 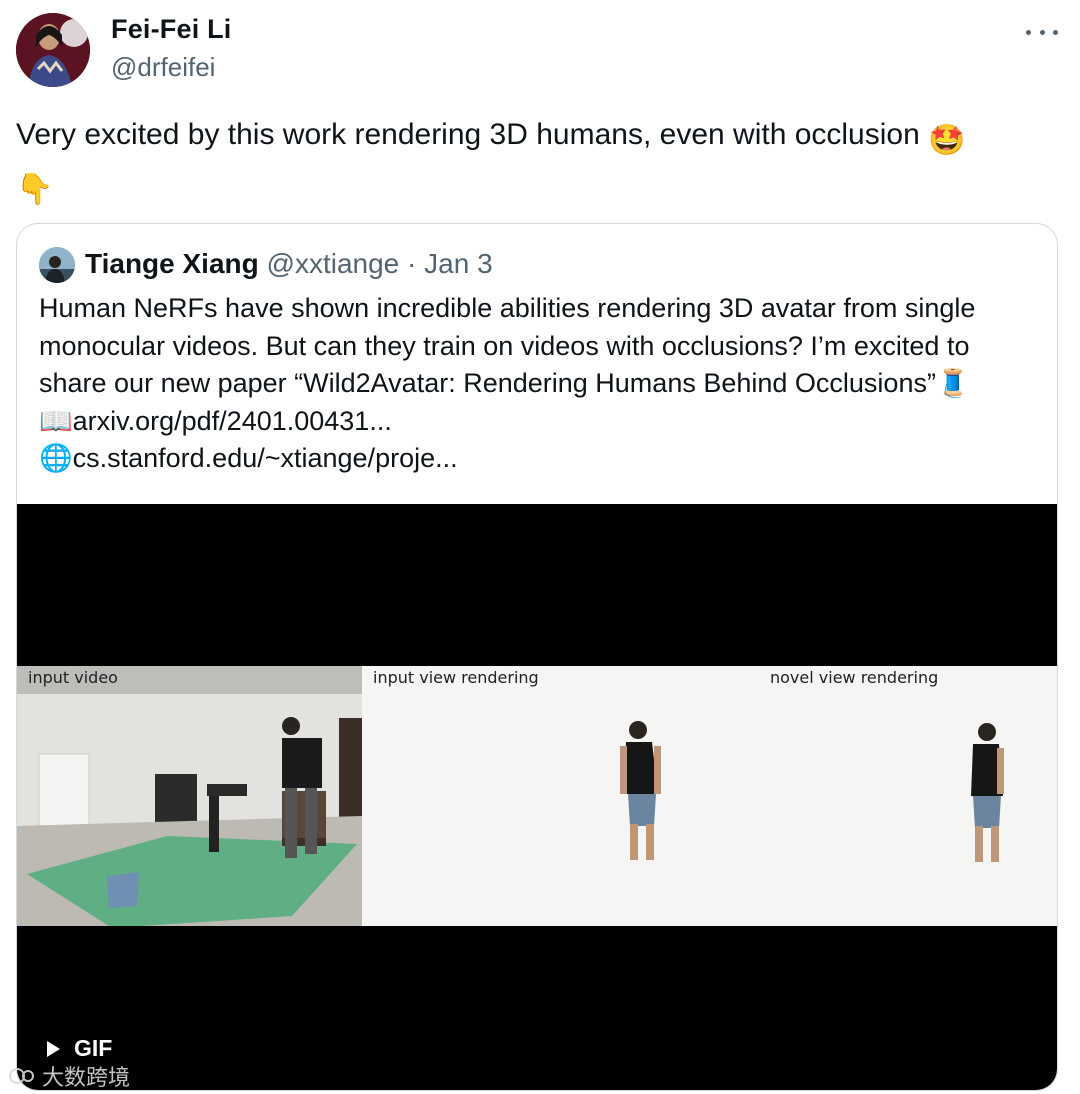 I want to click on novel-view-rendering-panel: novel view rendering, so click(x=908, y=796).